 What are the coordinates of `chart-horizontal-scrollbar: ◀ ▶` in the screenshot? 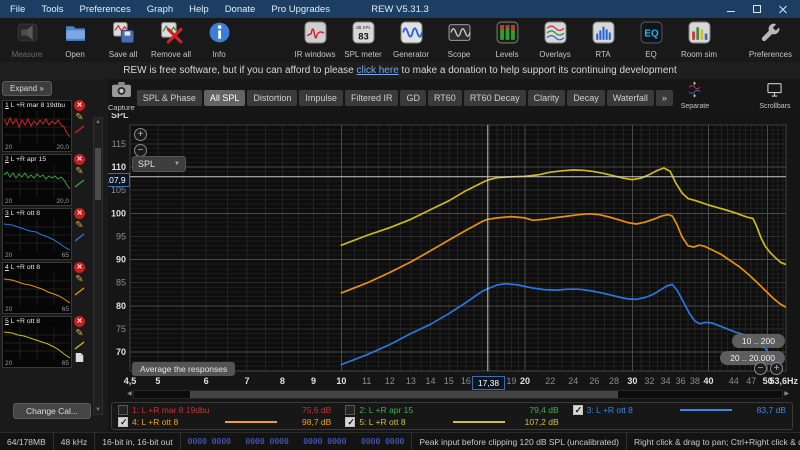 It's located at (458, 394).